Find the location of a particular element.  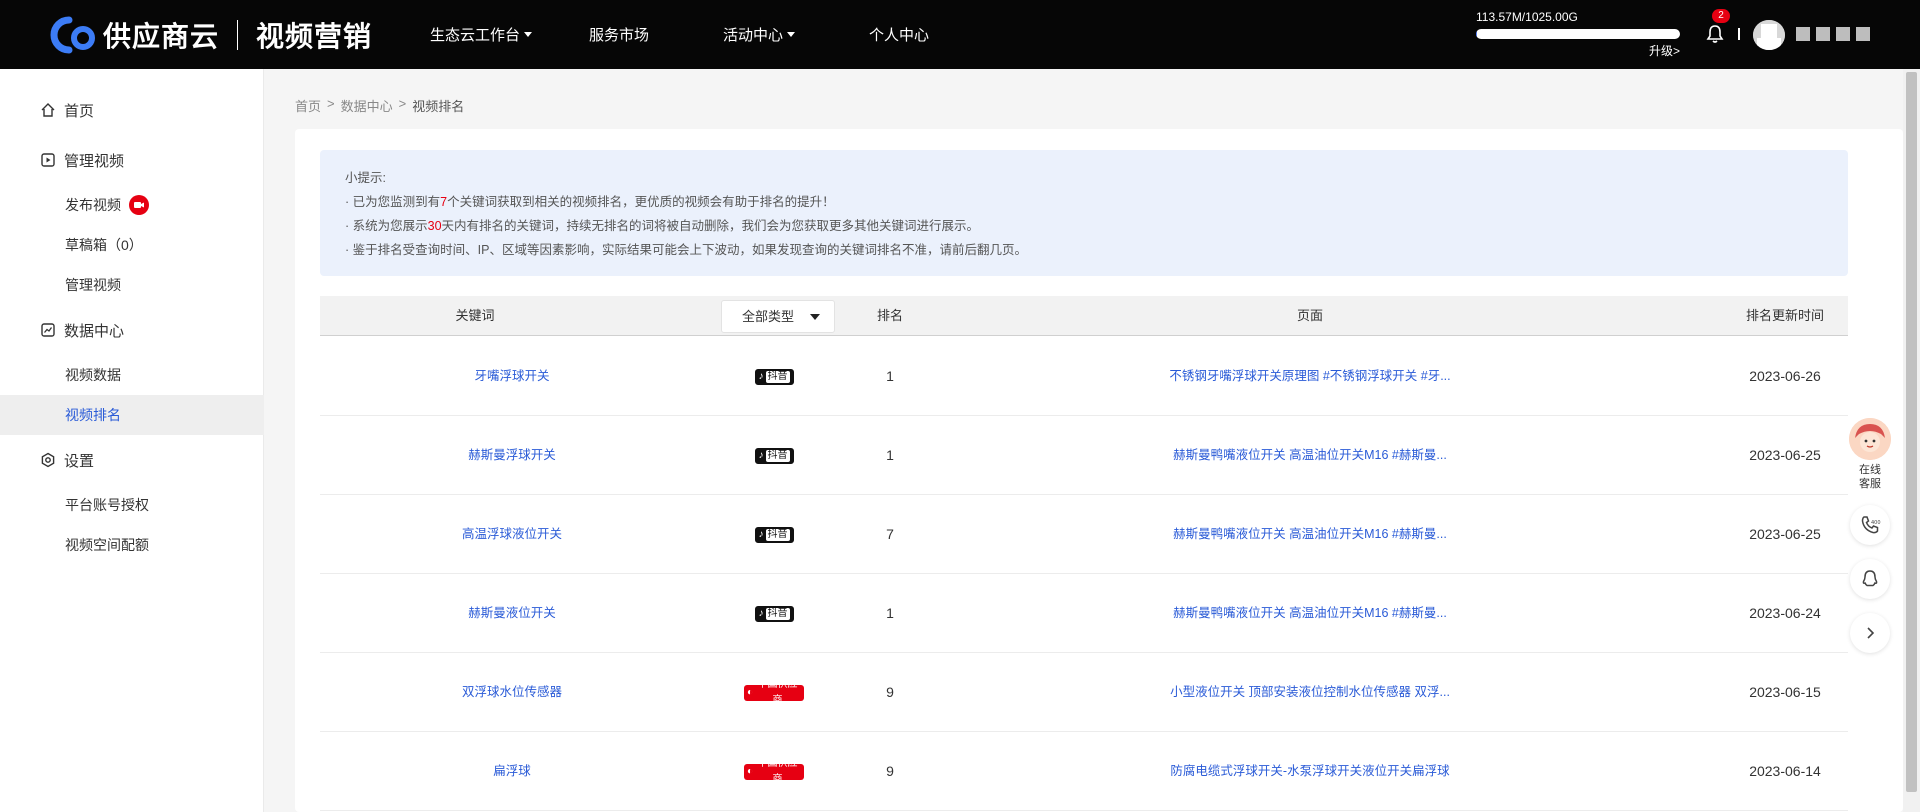

upgrade-link: 升级> is located at coordinates (1664, 50).